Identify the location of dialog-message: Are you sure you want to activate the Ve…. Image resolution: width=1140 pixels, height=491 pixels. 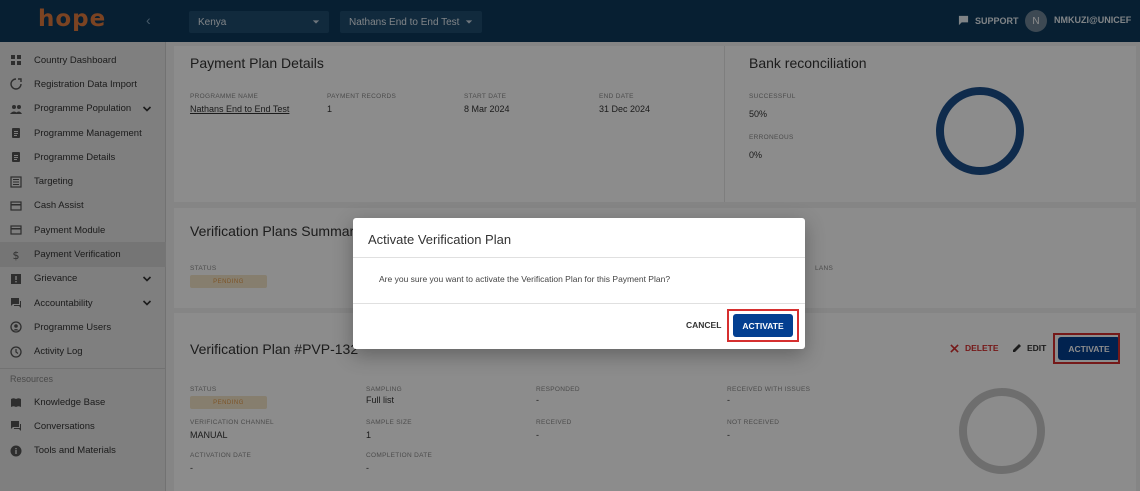
(525, 279).